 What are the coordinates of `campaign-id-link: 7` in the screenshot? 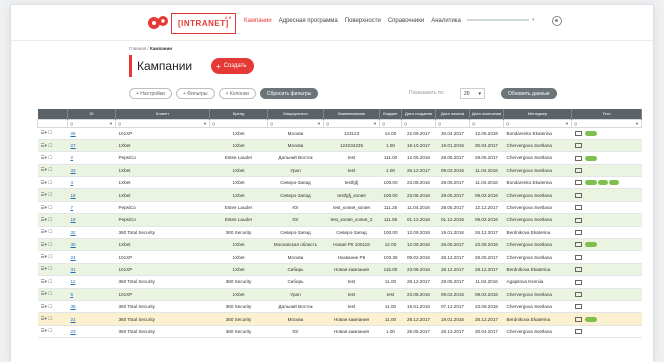 It's located at (91, 208).